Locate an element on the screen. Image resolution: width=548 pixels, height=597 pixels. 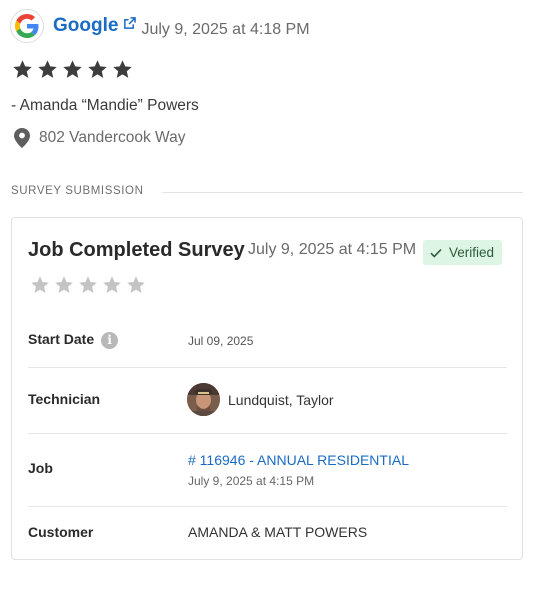
external-link-icon is located at coordinates (130, 23).